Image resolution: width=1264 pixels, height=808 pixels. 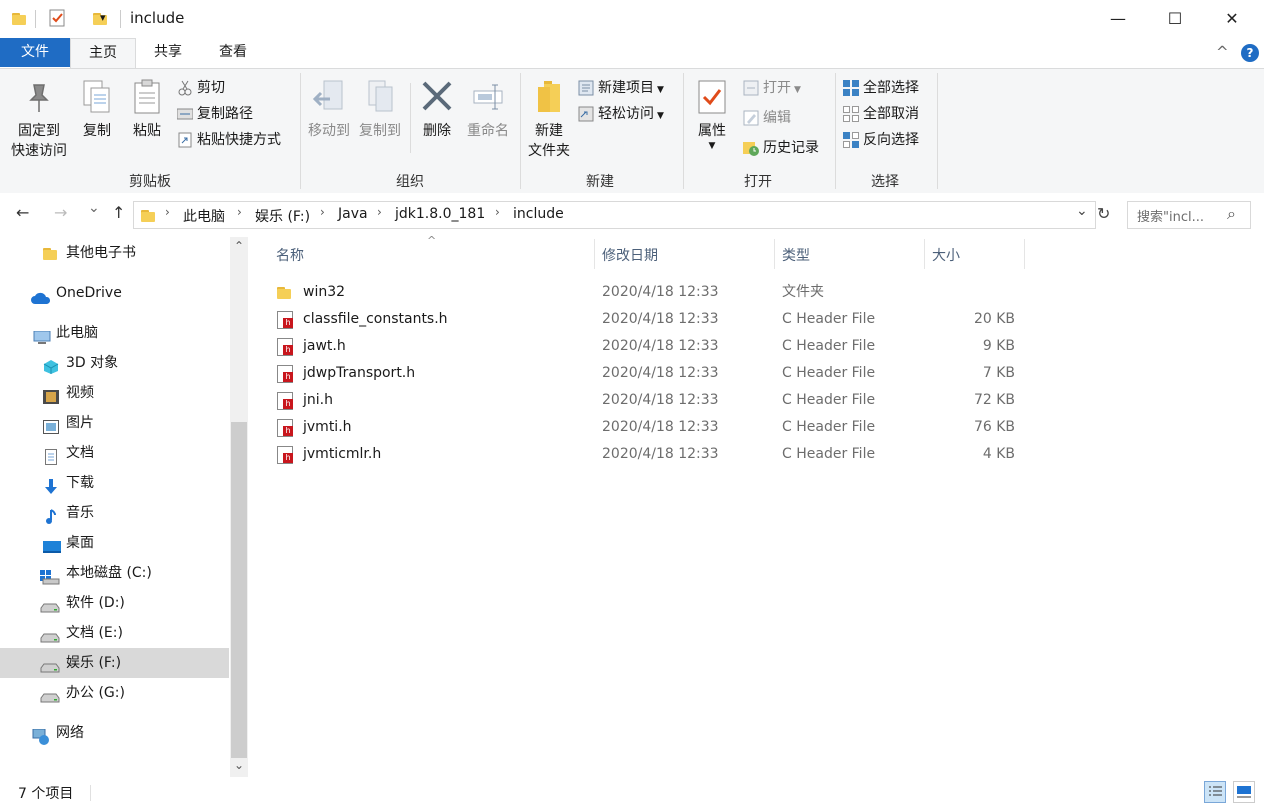 I want to click on large-icons-view-button, so click(x=1244, y=792).